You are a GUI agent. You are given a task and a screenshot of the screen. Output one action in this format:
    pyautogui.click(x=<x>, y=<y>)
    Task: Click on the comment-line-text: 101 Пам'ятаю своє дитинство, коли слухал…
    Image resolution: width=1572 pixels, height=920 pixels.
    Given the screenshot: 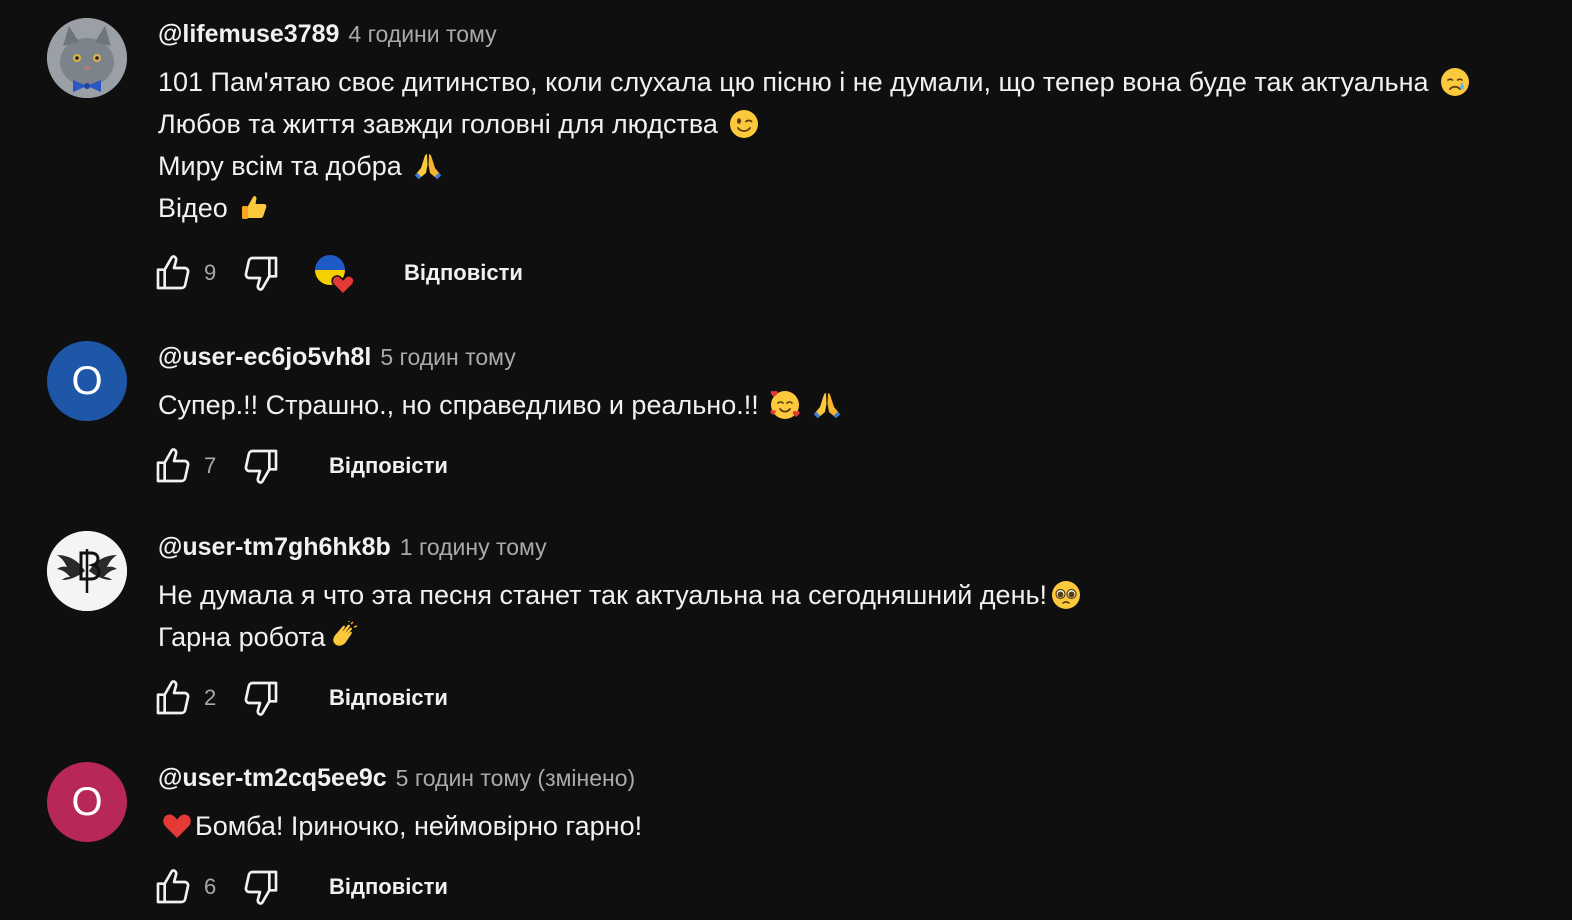 What is the action you would take?
    pyautogui.click(x=793, y=82)
    